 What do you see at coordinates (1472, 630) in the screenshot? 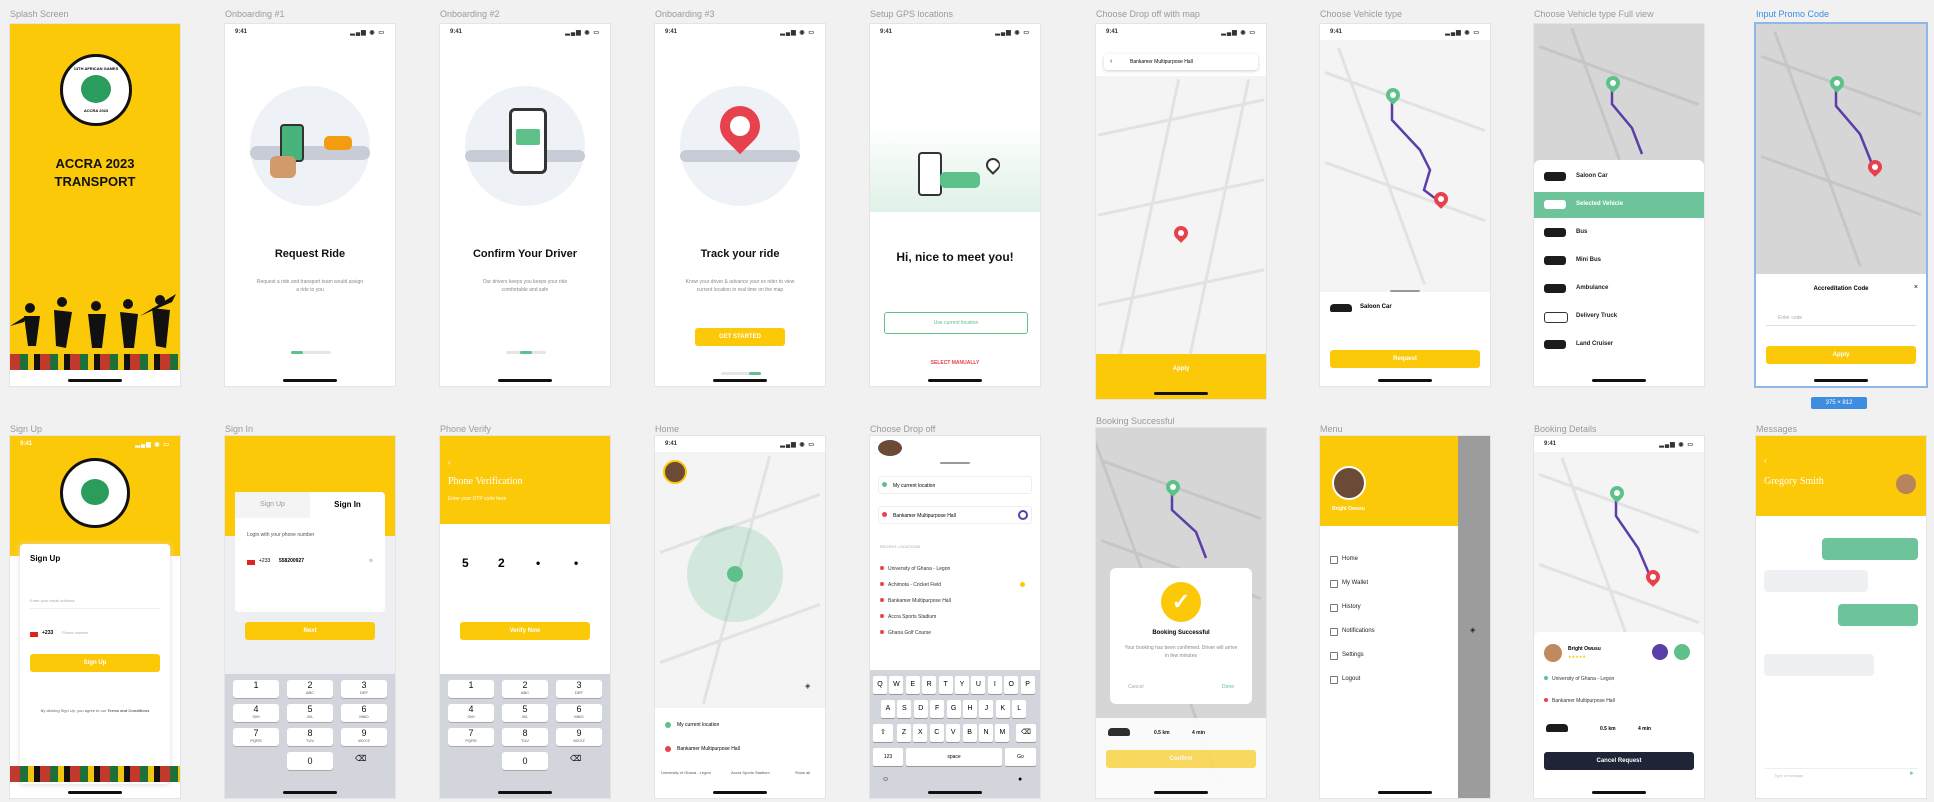
I see `locate-me-icon: ◈` at bounding box center [1472, 630].